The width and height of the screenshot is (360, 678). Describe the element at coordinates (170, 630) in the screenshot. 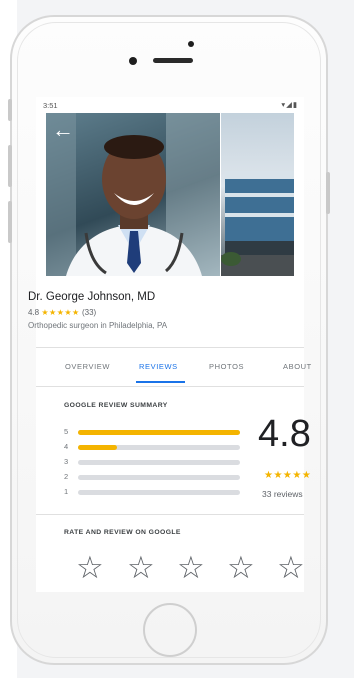

I see `home-button` at that location.